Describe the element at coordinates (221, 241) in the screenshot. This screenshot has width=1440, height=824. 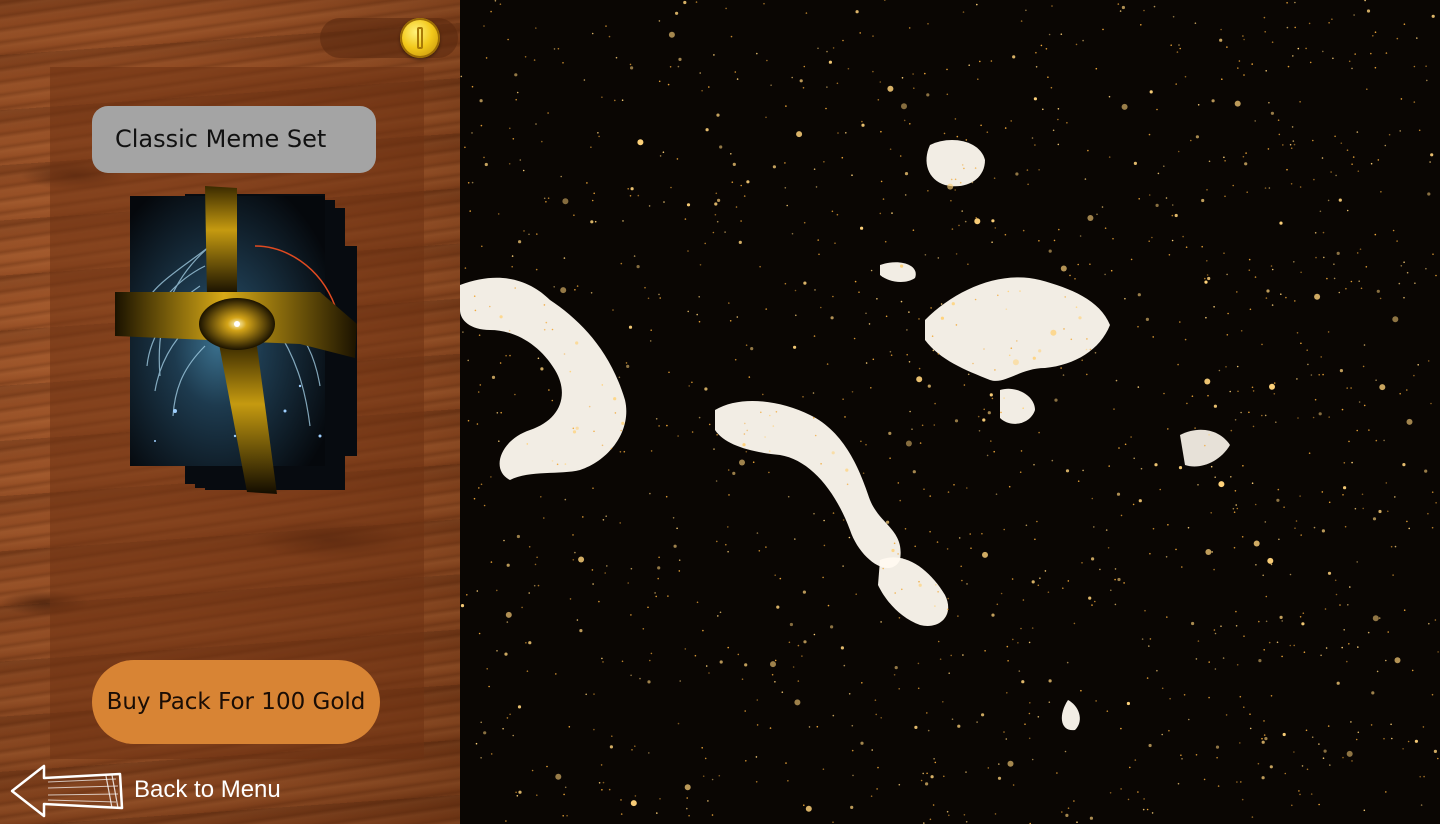
I see `ribbon-vertical-top` at that location.